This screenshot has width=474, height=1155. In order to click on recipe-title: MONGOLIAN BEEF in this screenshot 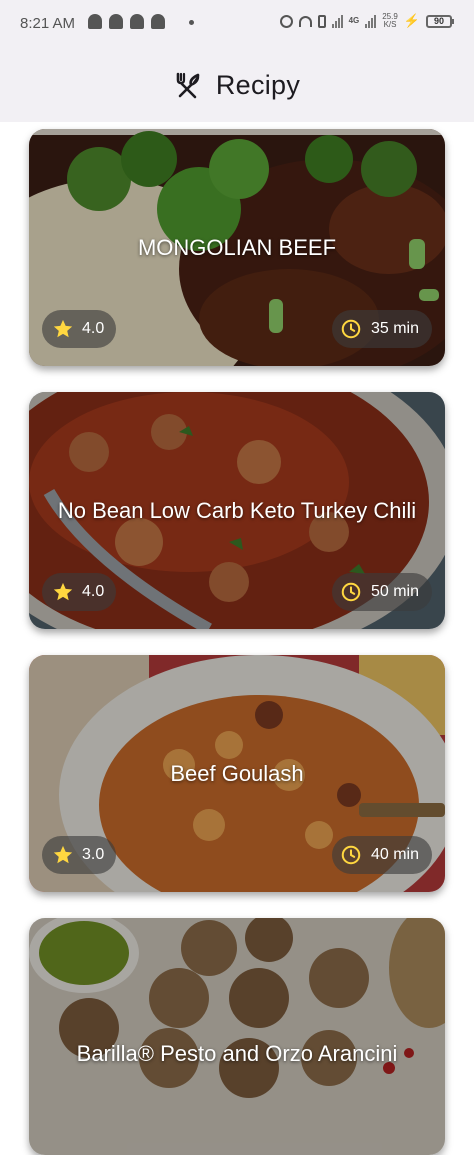, I will do `click(237, 247)`.